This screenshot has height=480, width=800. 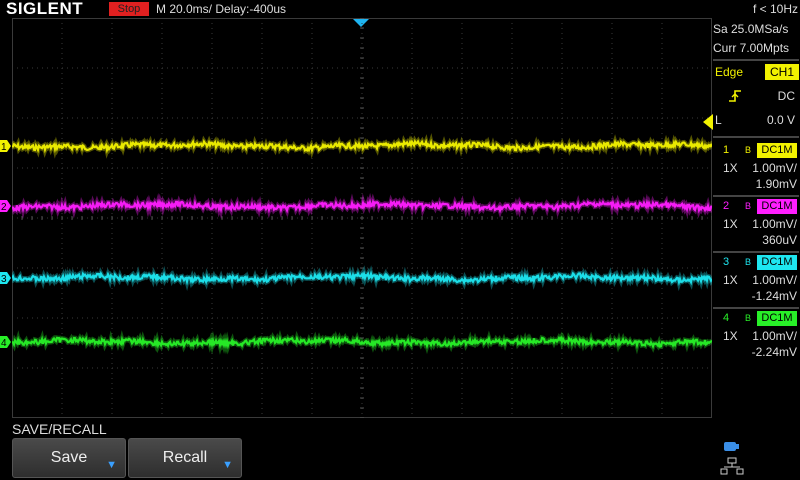 What do you see at coordinates (362, 206) in the screenshot?
I see `channel-2-trace-glow` at bounding box center [362, 206].